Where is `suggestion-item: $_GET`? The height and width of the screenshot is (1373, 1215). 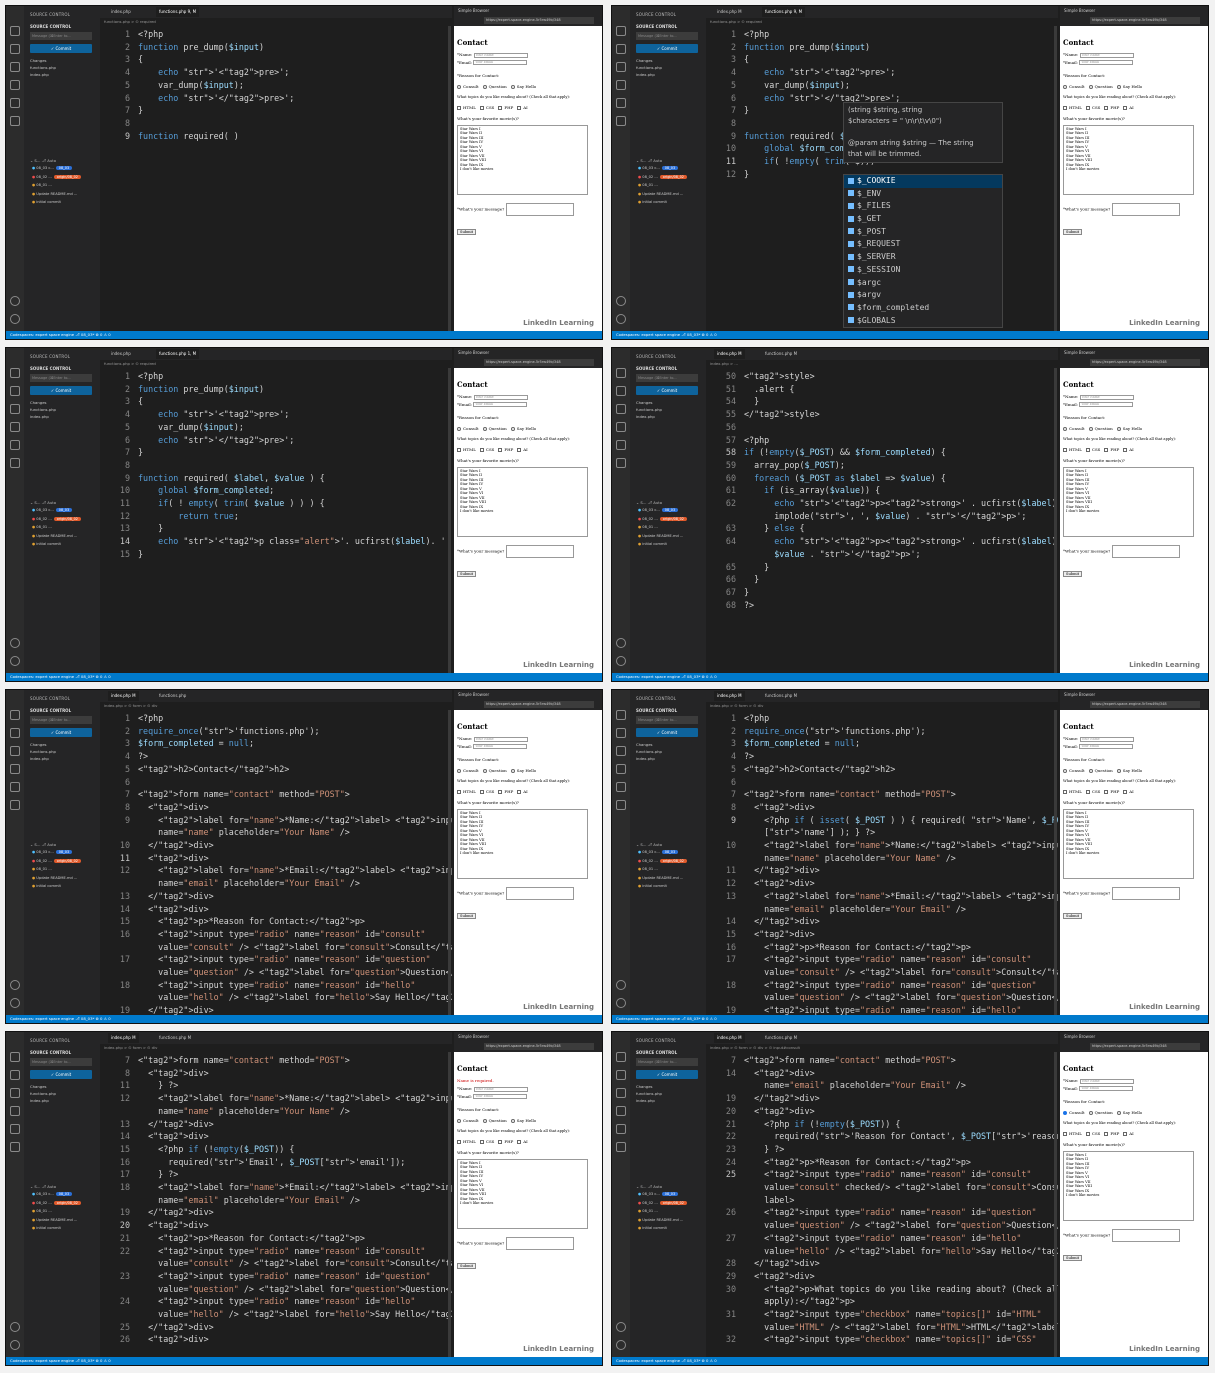 suggestion-item: $_GET is located at coordinates (923, 219).